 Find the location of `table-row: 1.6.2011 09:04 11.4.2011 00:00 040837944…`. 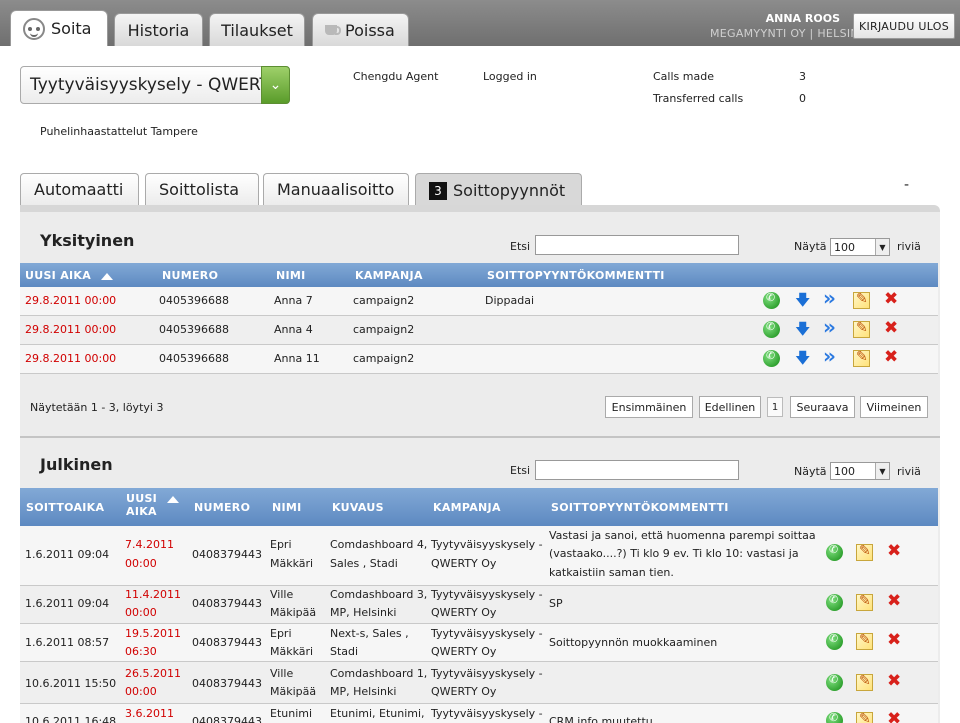

table-row: 1.6.2011 09:04 11.4.2011 00:00 040837944… is located at coordinates (479, 605).